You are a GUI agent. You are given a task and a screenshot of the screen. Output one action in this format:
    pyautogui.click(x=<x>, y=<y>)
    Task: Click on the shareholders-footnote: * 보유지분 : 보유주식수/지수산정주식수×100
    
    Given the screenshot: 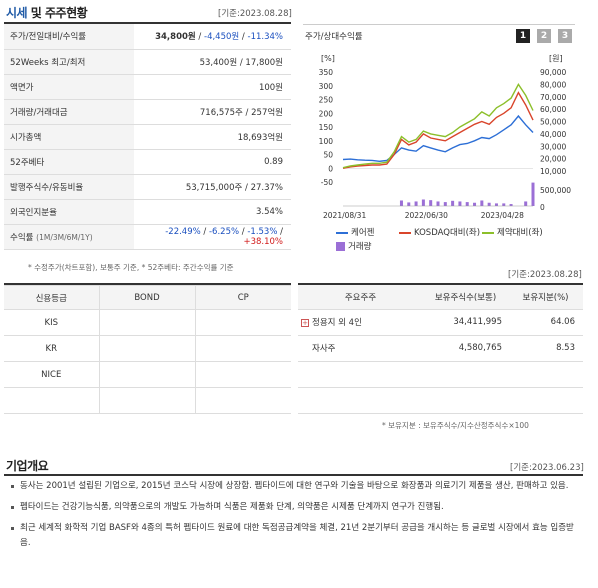 What is the action you would take?
    pyautogui.click(x=455, y=425)
    